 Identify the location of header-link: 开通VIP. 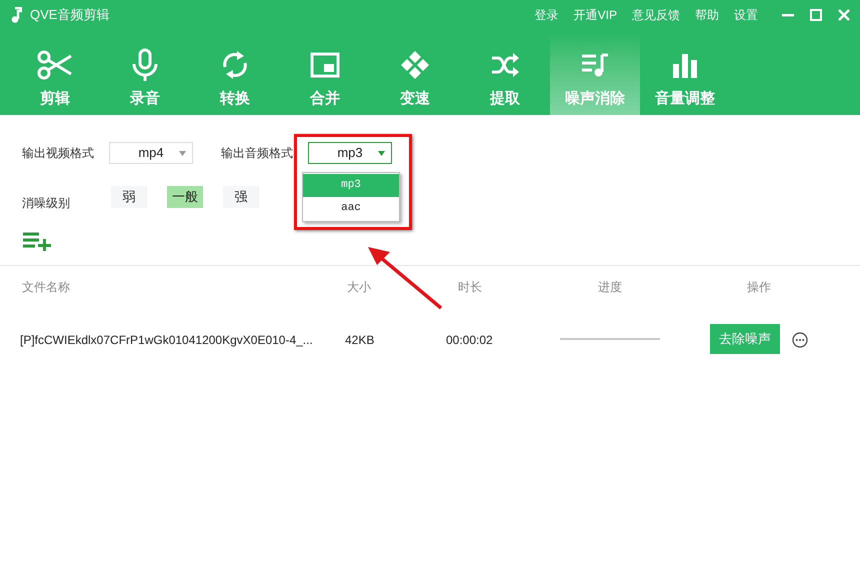
(595, 15).